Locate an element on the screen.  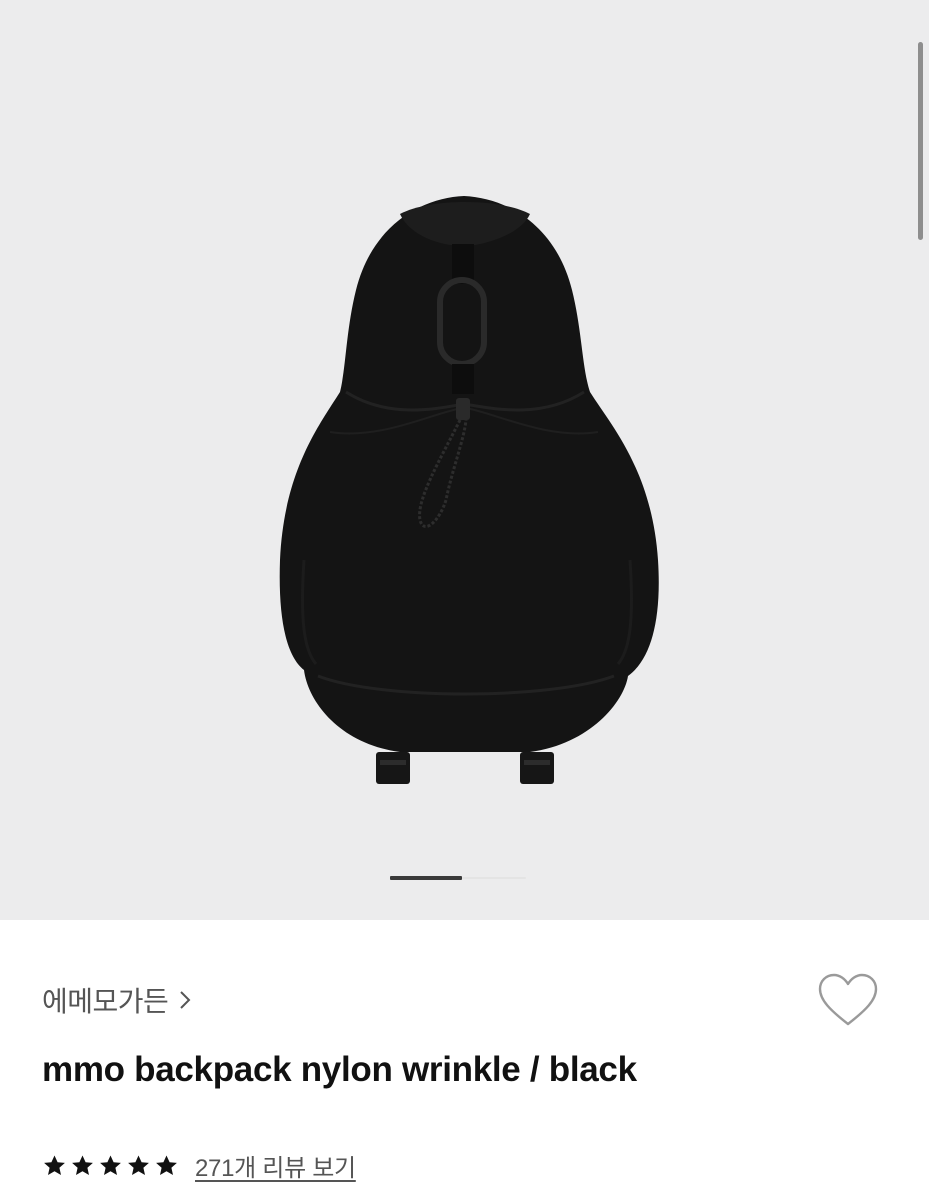
rating-stars is located at coordinates (110, 1166).